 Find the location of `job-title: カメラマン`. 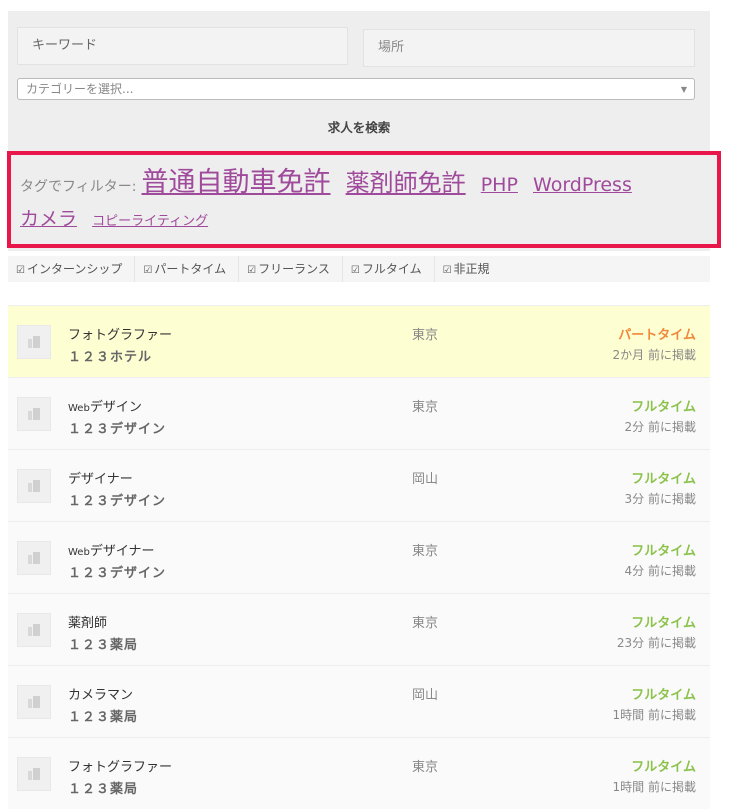

job-title: カメラマン is located at coordinates (100, 693).